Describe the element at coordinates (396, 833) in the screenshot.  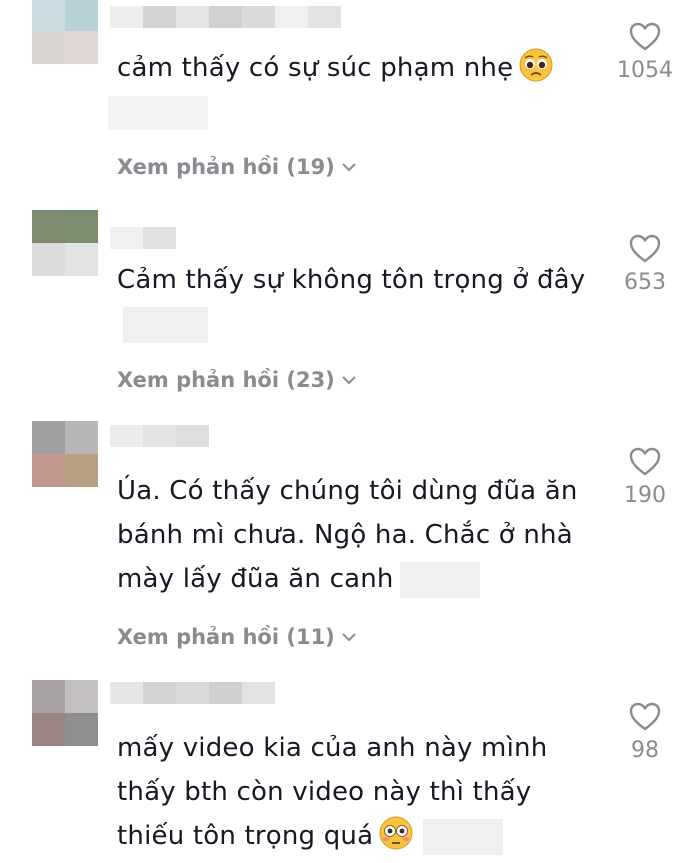
I see `flushed-face-emoji` at that location.